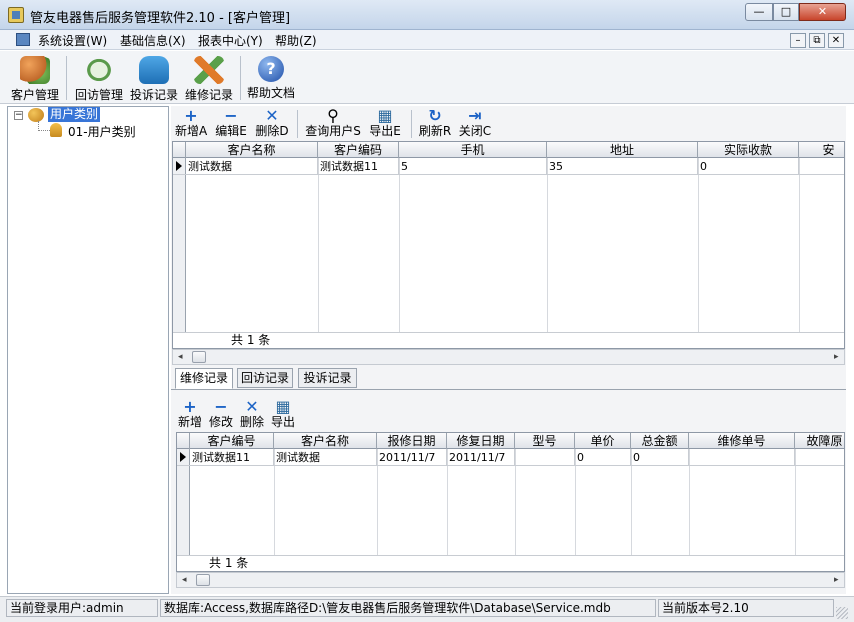  I want to click on cell-customer-number: 测试数据11, so click(232, 457).